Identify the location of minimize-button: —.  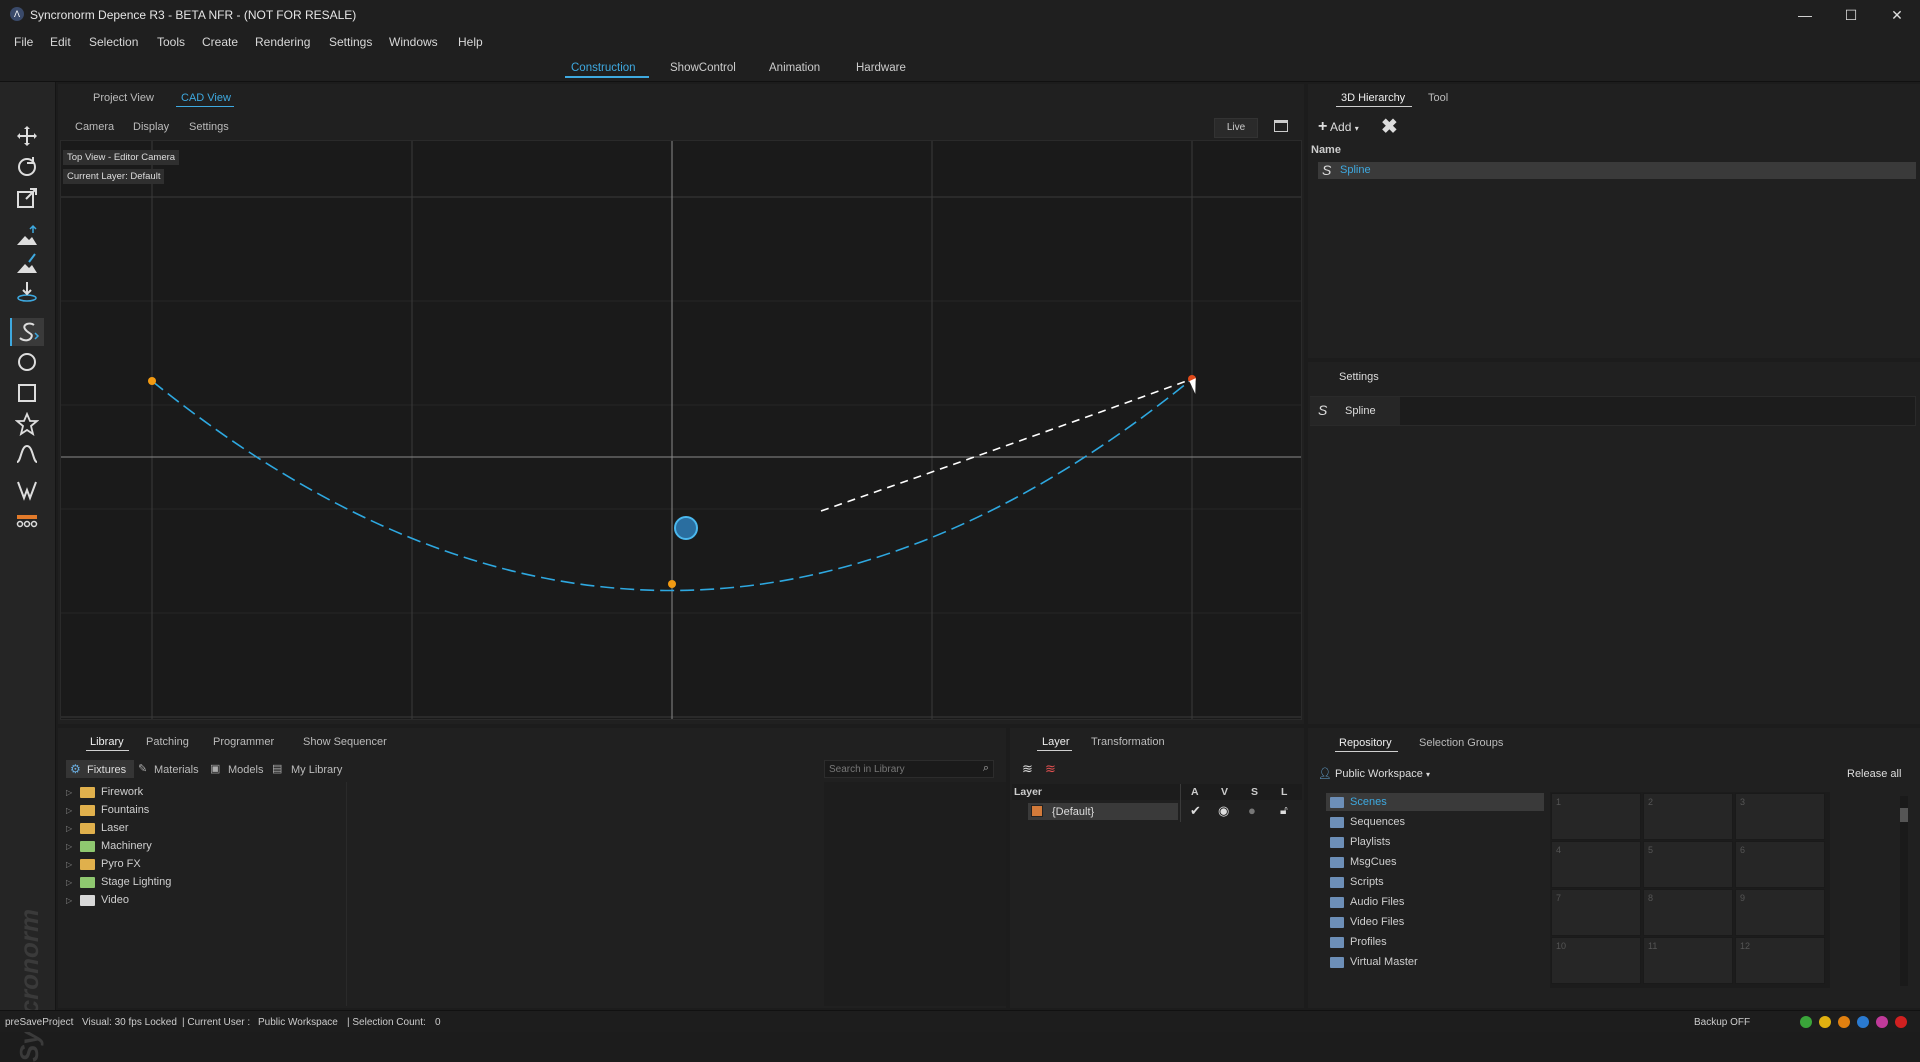
(1805, 15).